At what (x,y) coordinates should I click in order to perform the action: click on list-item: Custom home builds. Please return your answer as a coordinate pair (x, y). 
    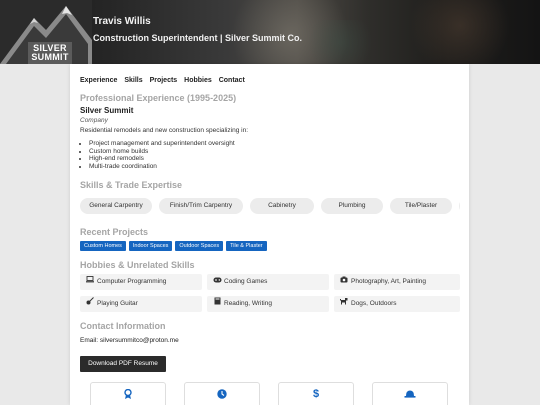
    Looking at the image, I should click on (162, 152).